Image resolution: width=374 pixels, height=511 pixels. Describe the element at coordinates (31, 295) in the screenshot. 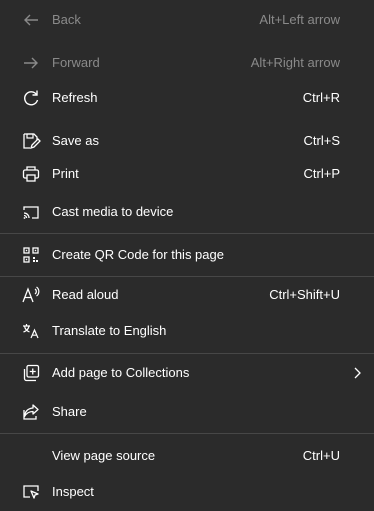

I see `read-aloud-icon` at that location.